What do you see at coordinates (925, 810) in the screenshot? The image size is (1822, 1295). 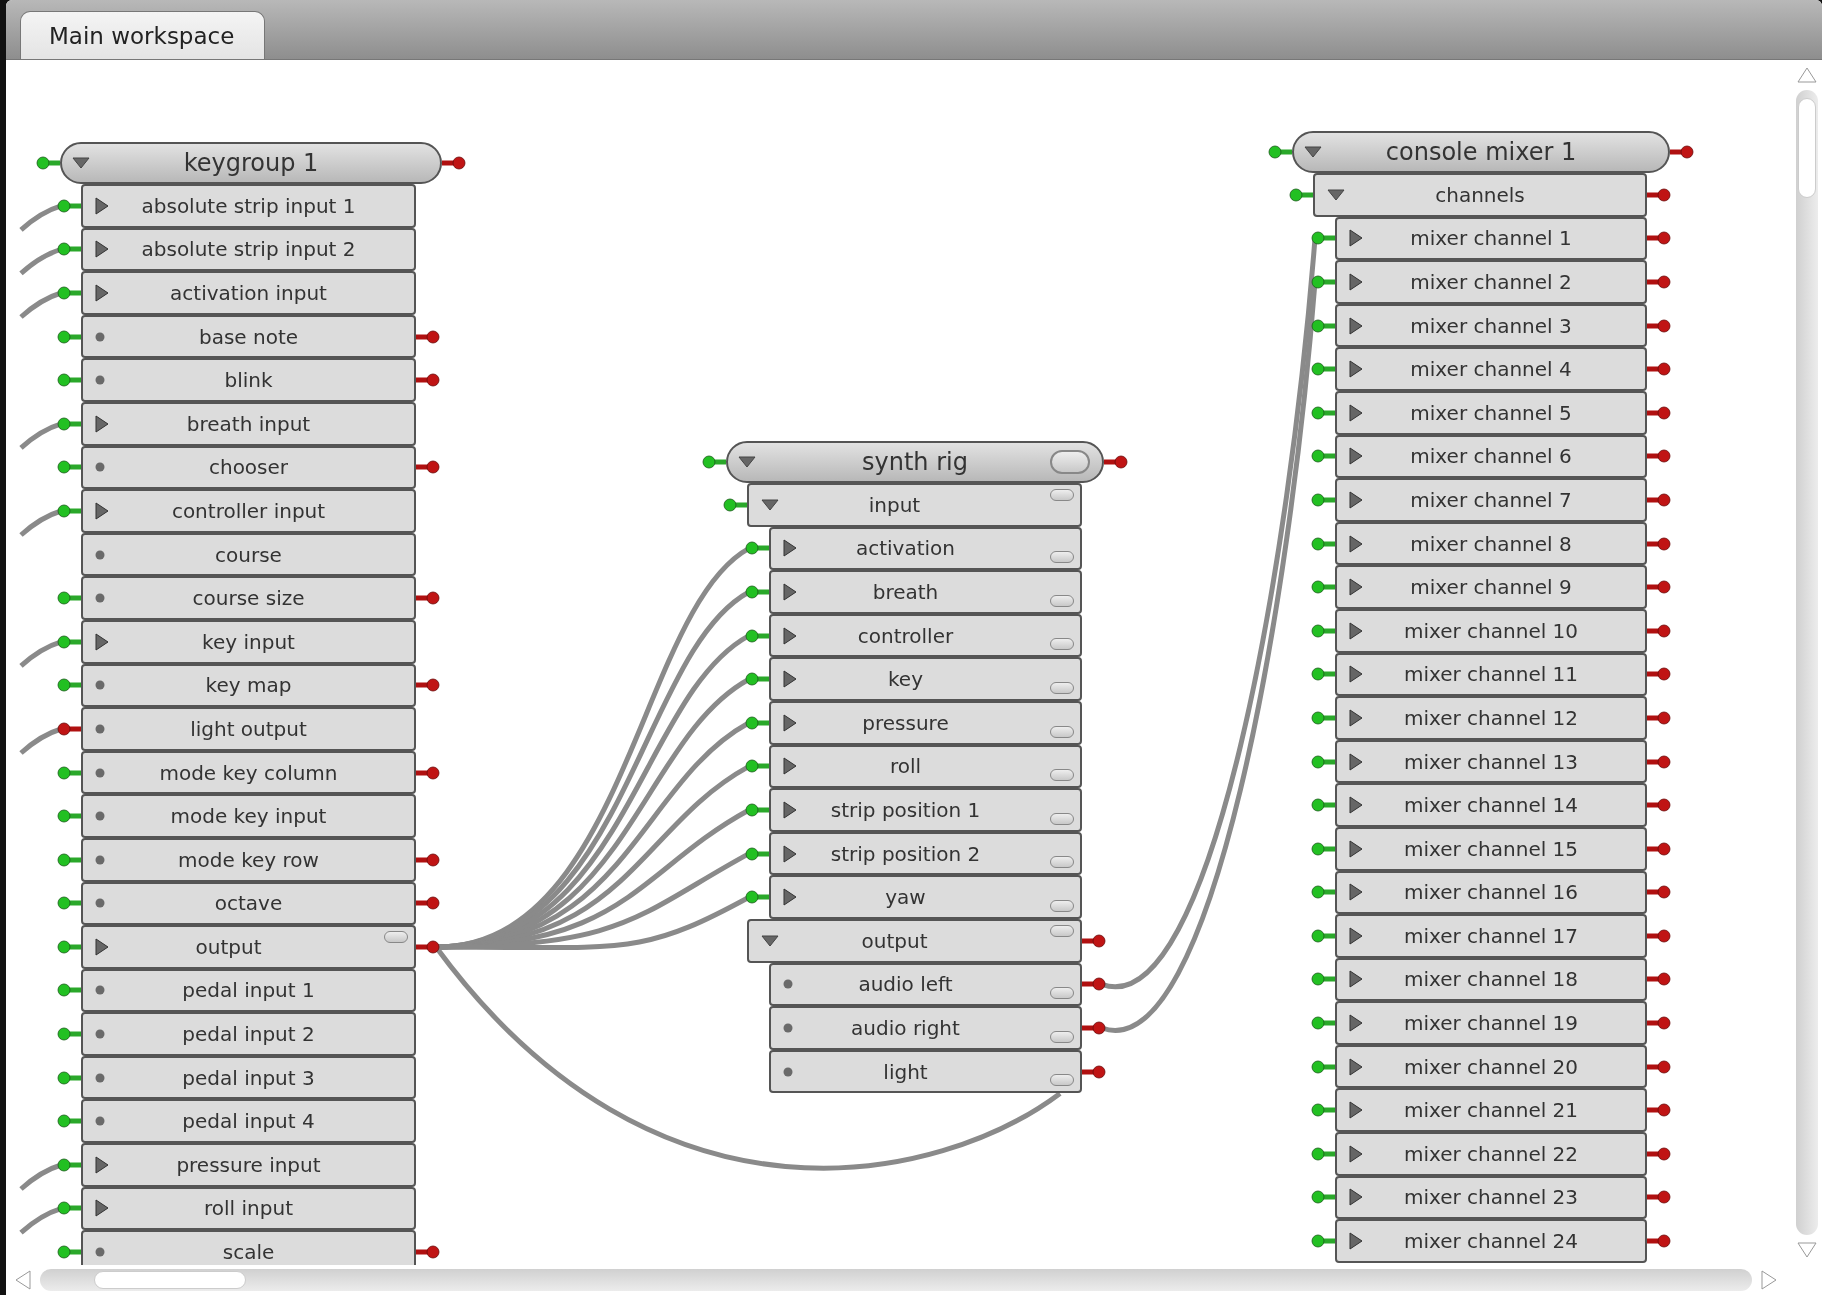 I see `node-row: strip position 1` at bounding box center [925, 810].